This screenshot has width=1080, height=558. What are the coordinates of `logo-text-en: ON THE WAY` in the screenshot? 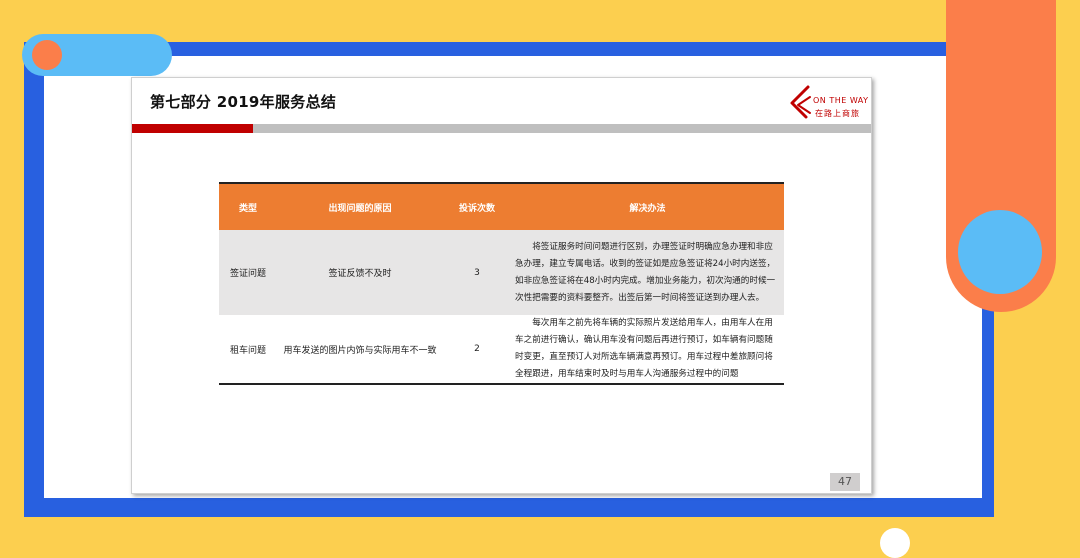 It's located at (841, 100).